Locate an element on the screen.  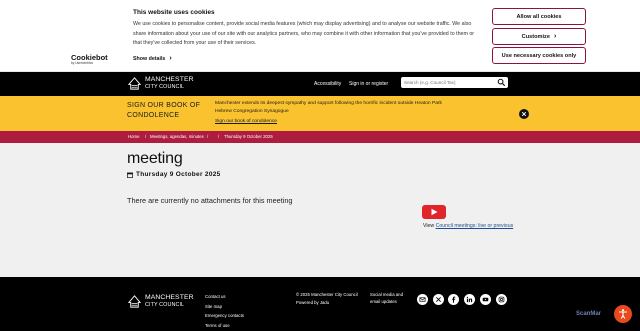
scanmarker-overlay: ScanMar is located at coordinates (588, 314).